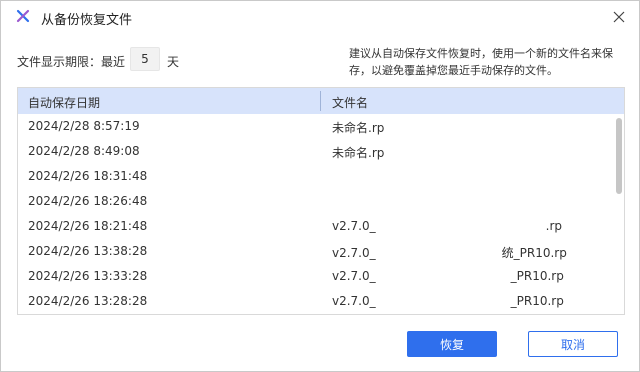 The width and height of the screenshot is (640, 372). I want to click on close-button, so click(619, 17).